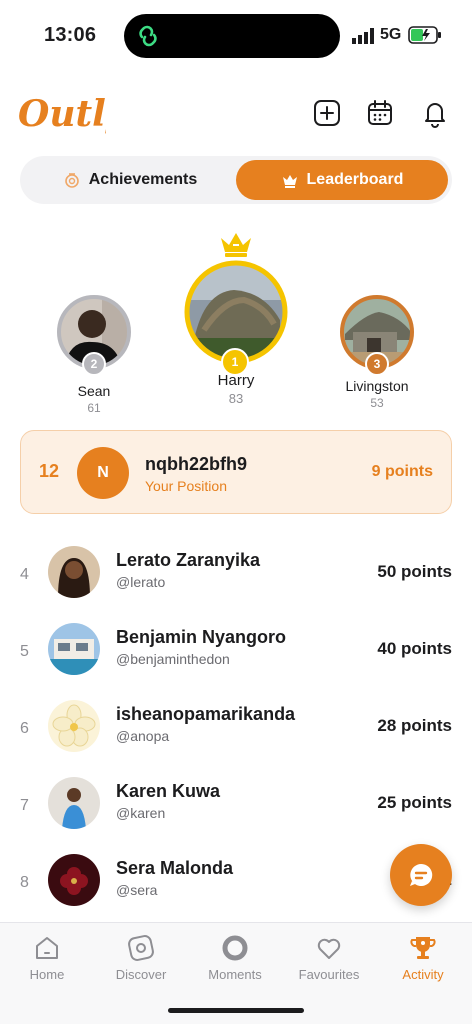 The image size is (472, 1024). Describe the element at coordinates (47, 948) in the screenshot. I see `home-icon` at that location.